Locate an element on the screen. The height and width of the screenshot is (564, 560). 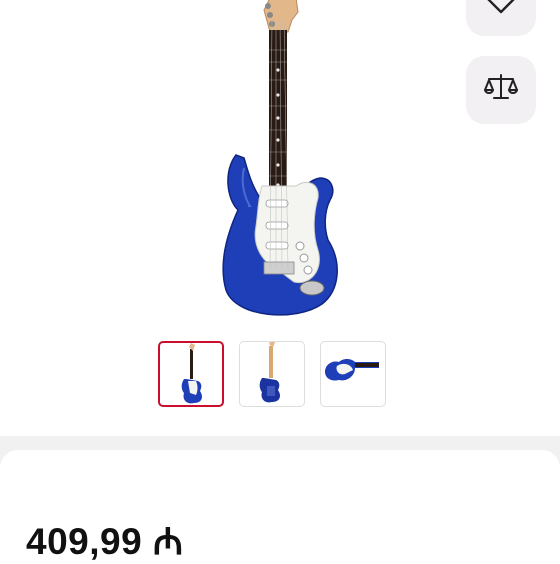
thumbnail-side is located at coordinates (353, 374).